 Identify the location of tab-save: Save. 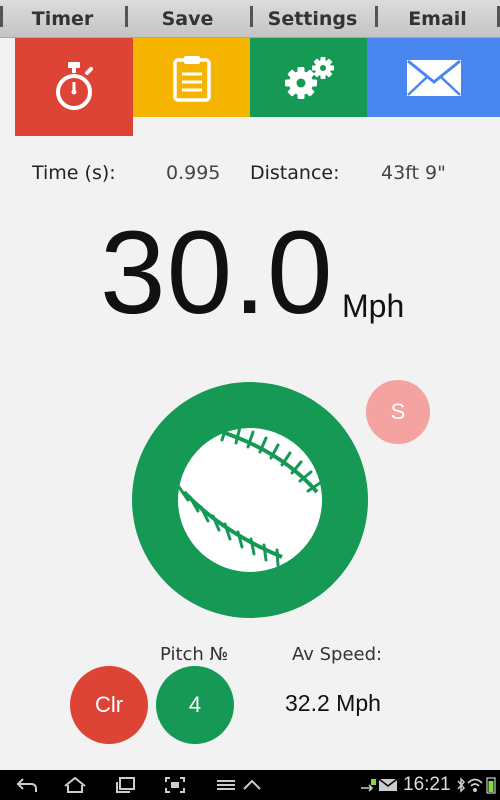
(187, 18).